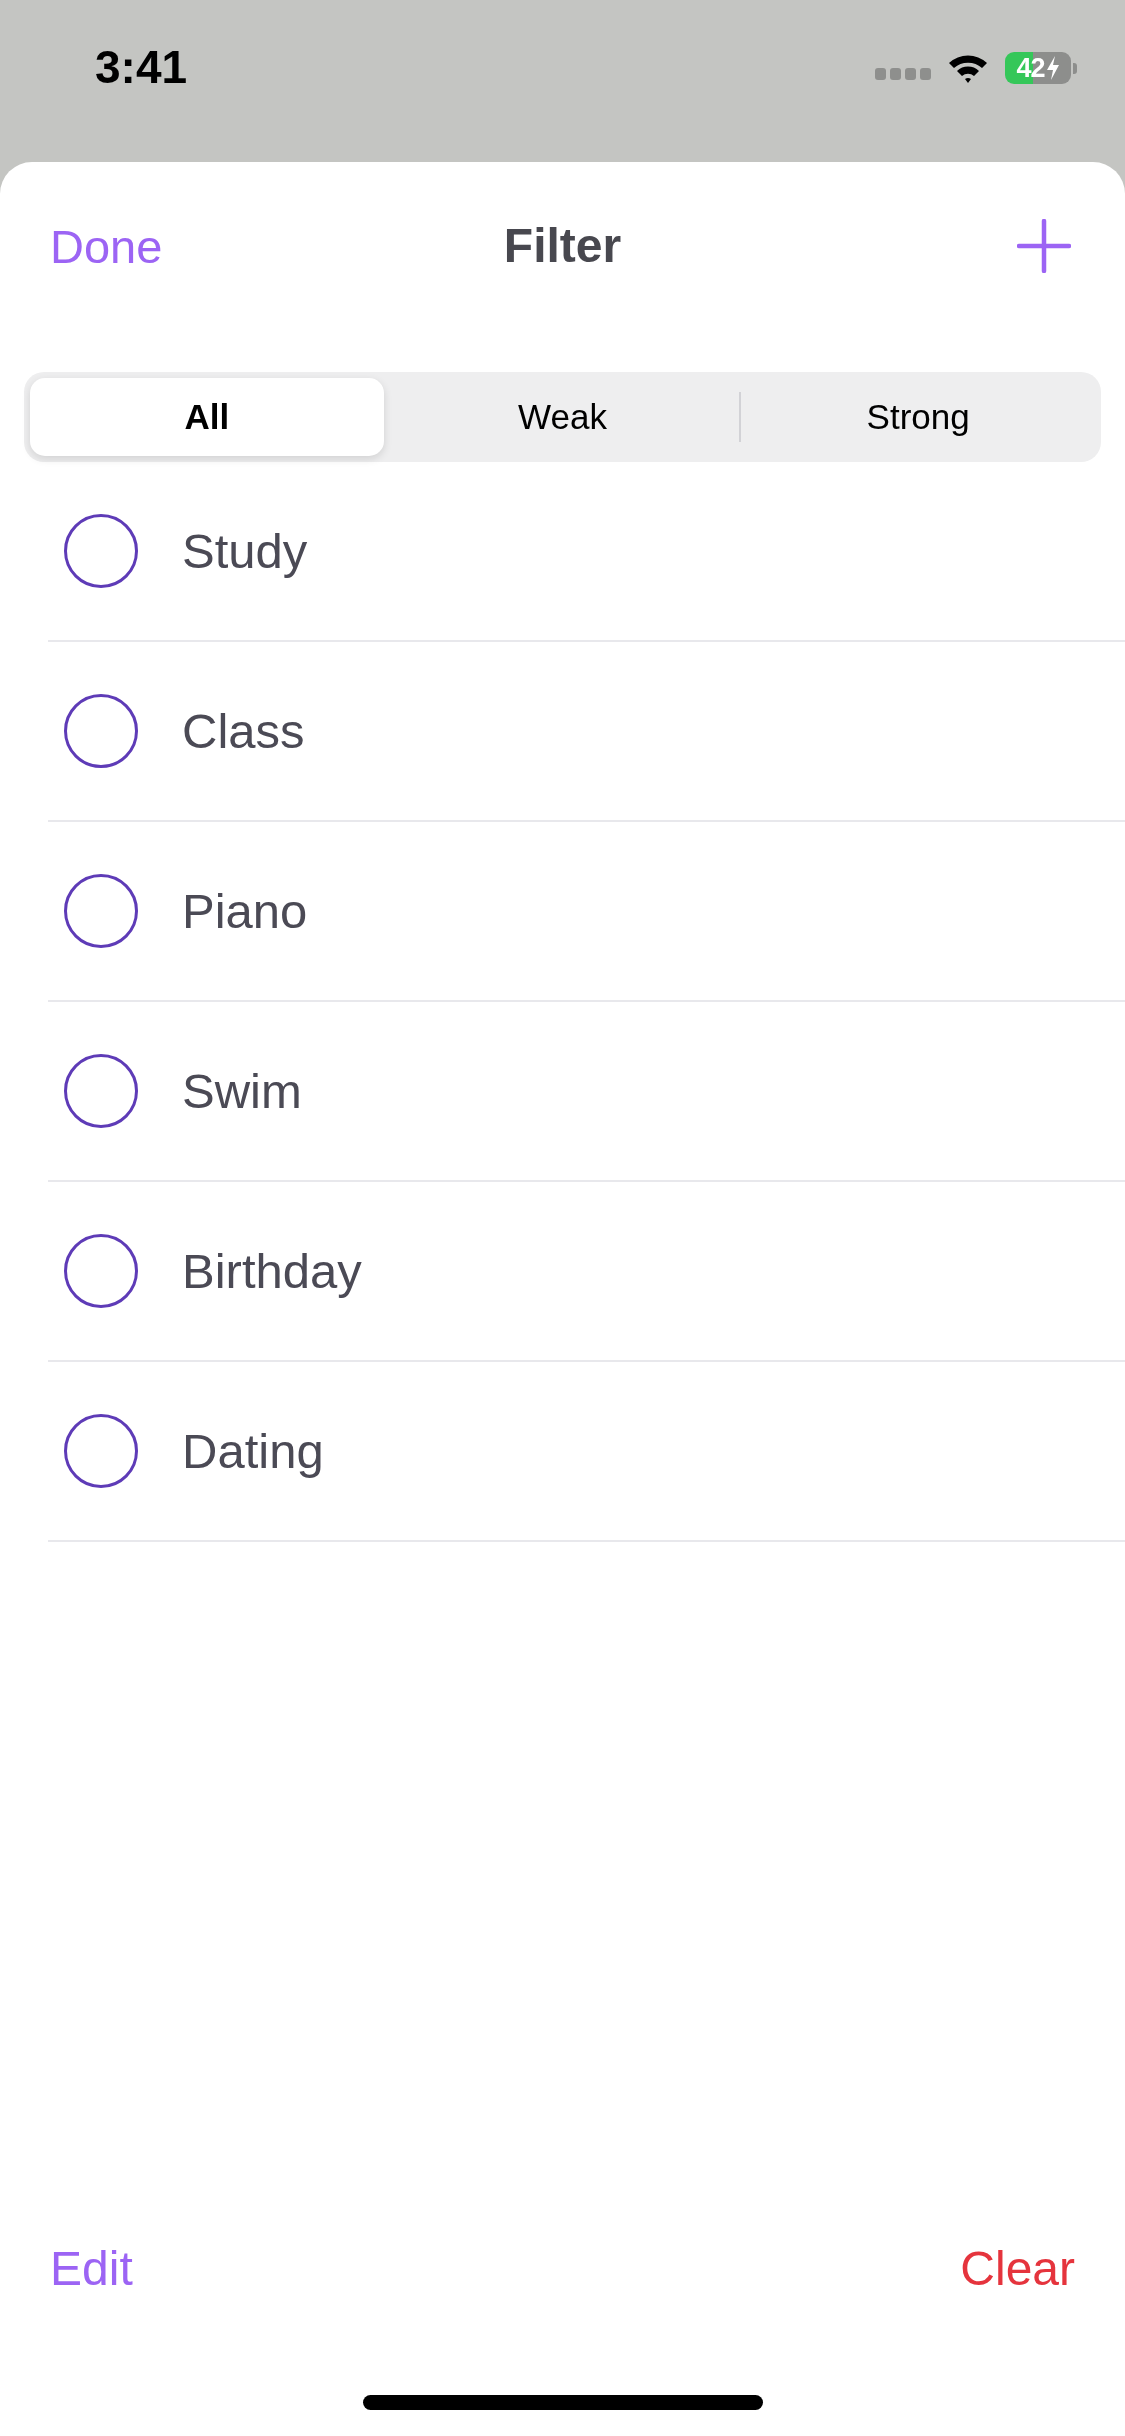  I want to click on segment-tab: Strong, so click(918, 417).